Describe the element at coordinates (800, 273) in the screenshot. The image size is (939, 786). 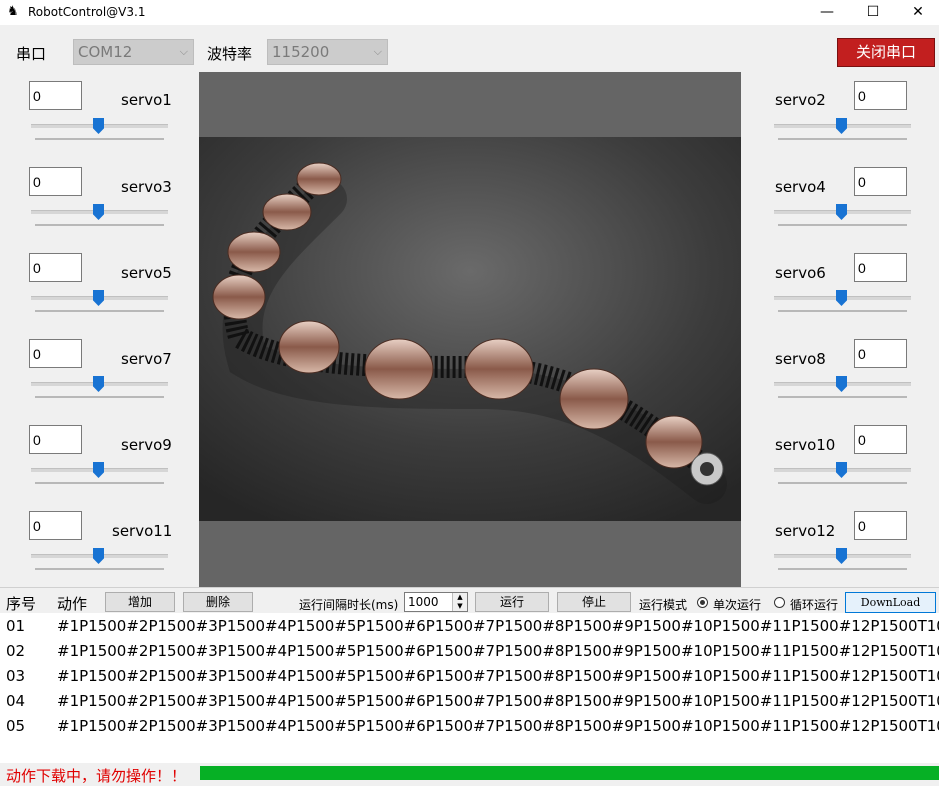
I see `servo6-label: servo6` at that location.